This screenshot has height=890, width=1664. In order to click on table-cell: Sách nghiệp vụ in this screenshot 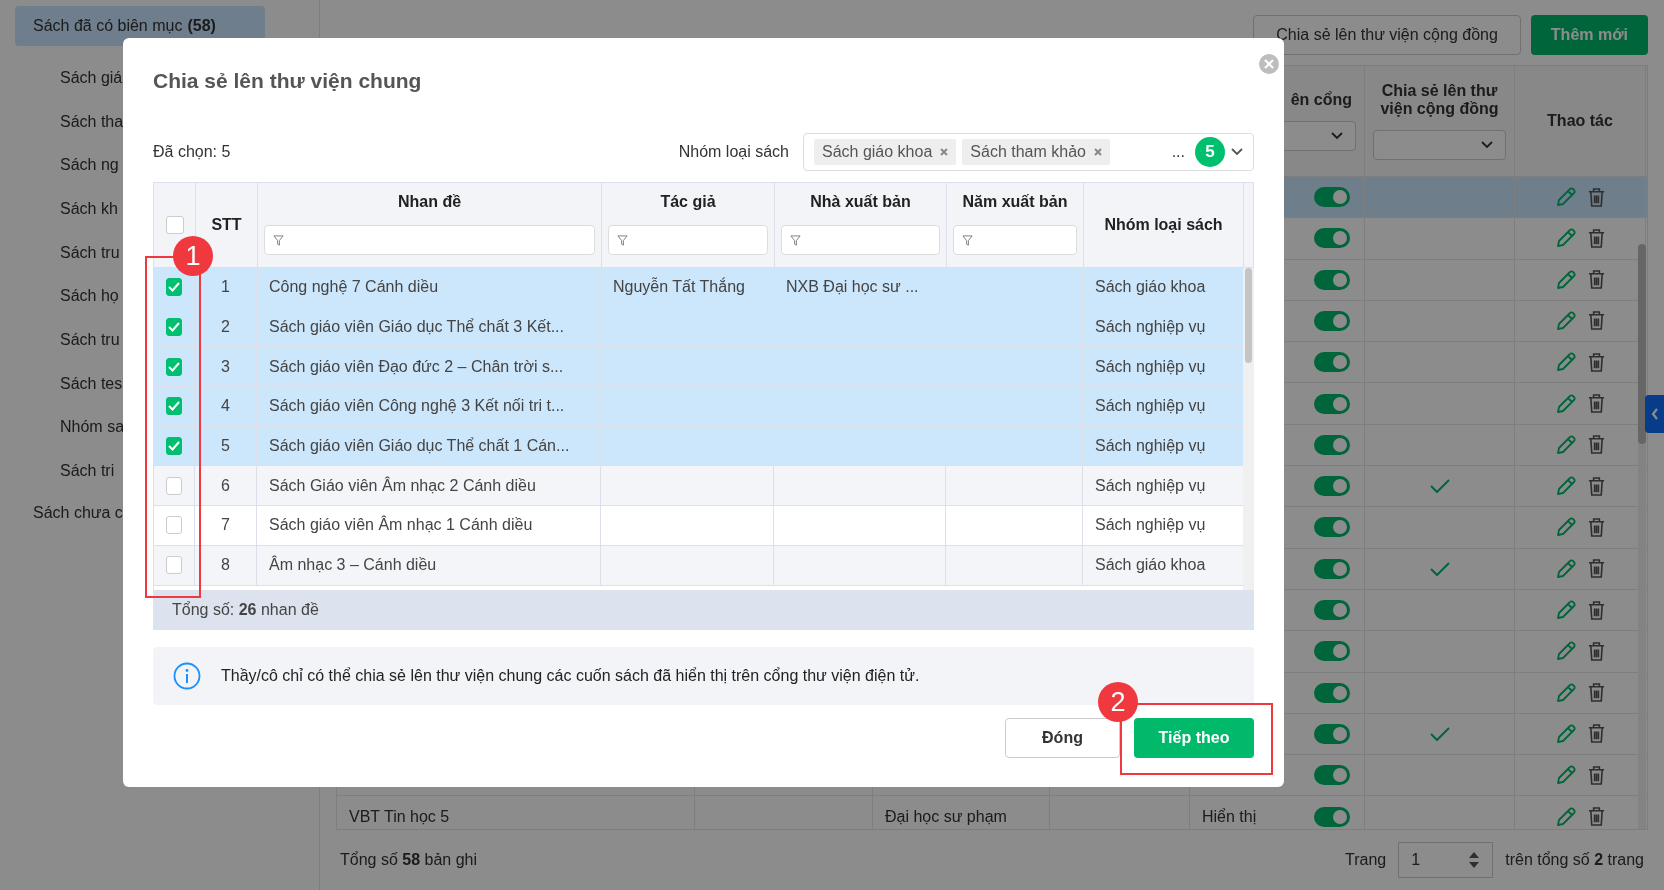, I will do `click(1150, 366)`.